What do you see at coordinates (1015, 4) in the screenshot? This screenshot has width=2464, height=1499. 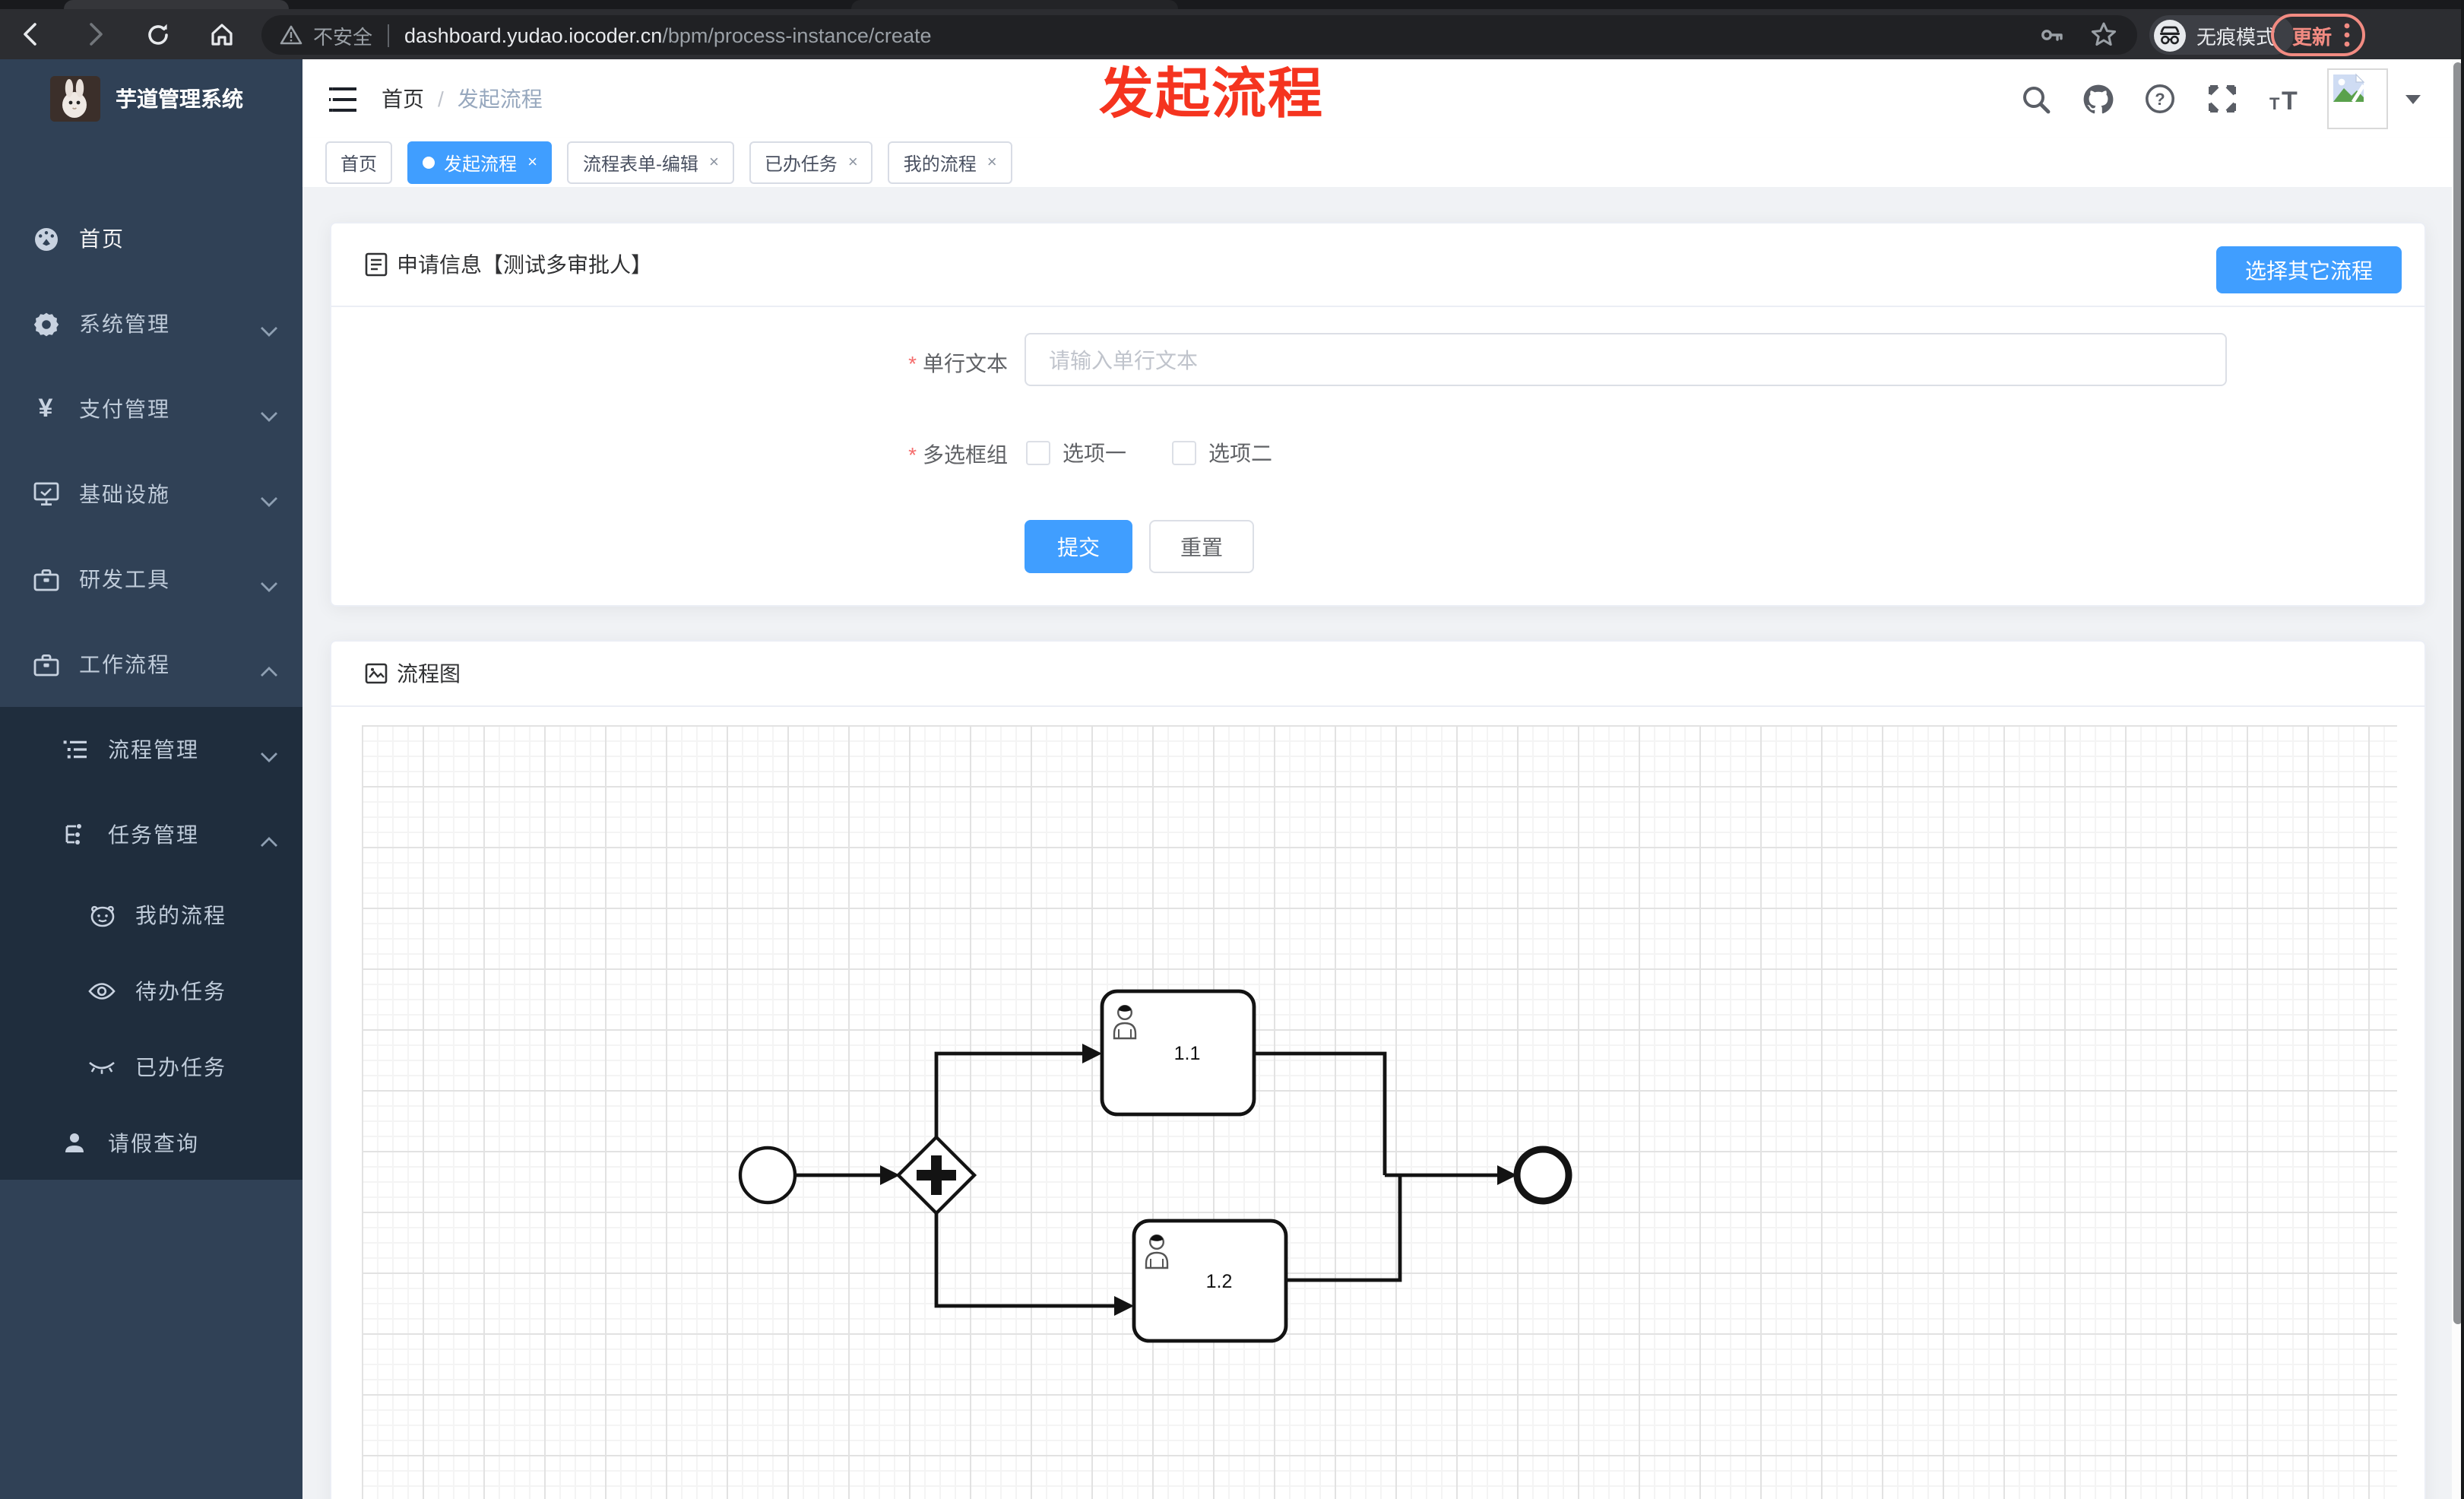 I see `browser-tab` at bounding box center [1015, 4].